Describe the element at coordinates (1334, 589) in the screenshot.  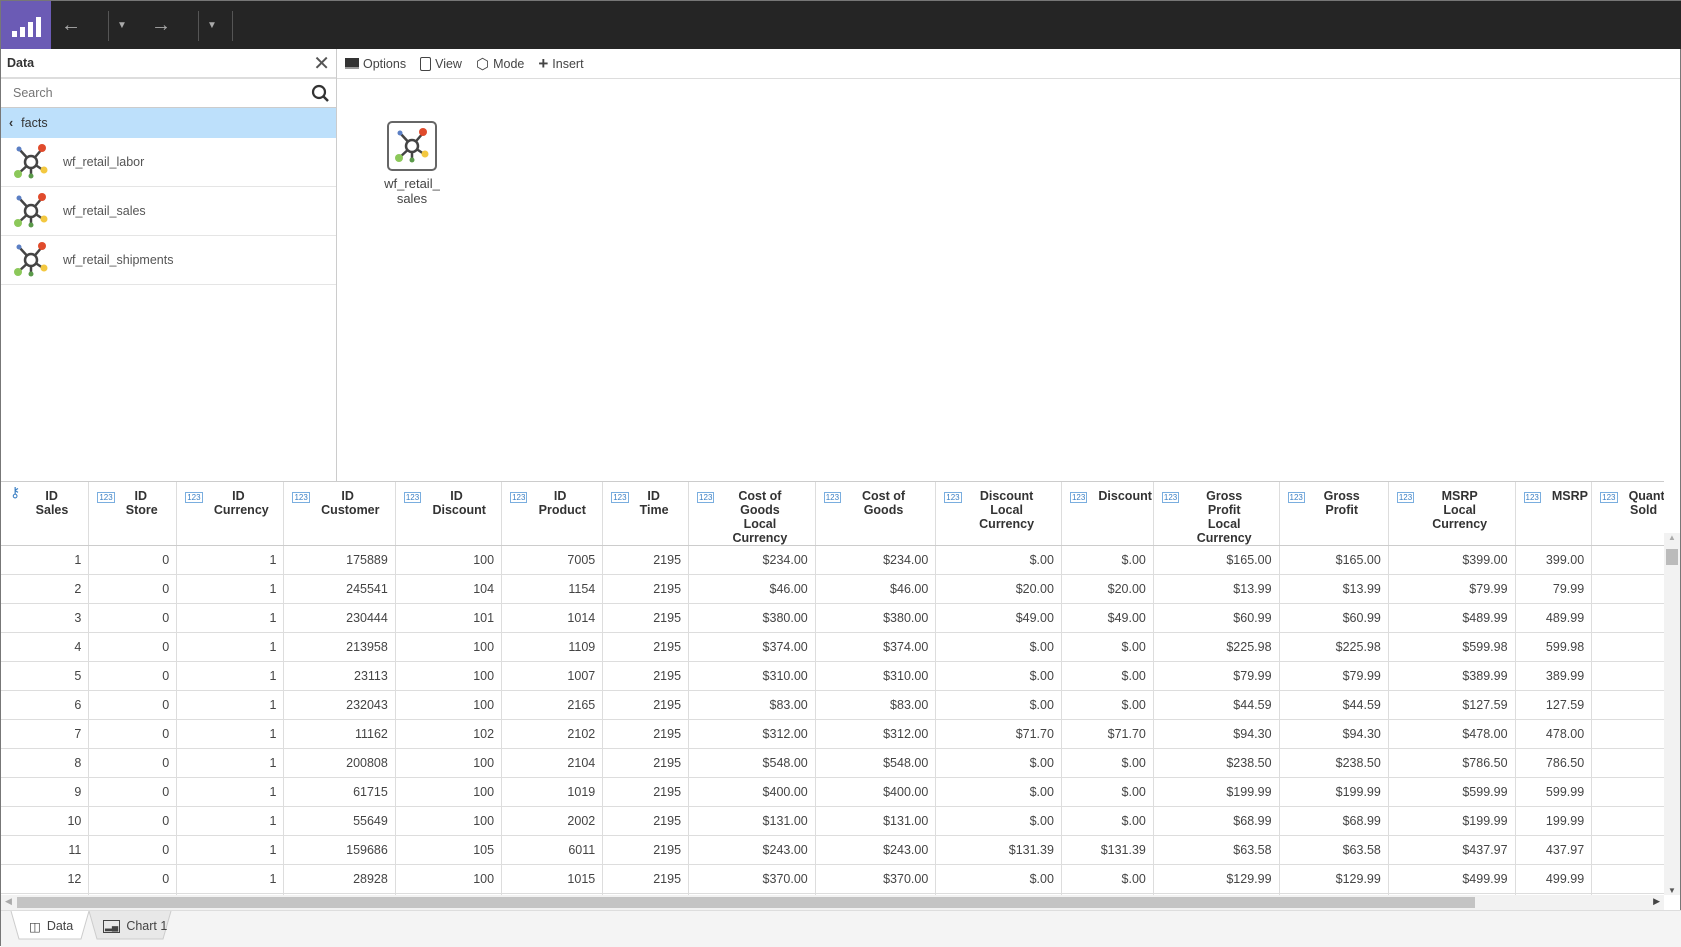
I see `table-cell: $13.99` at that location.